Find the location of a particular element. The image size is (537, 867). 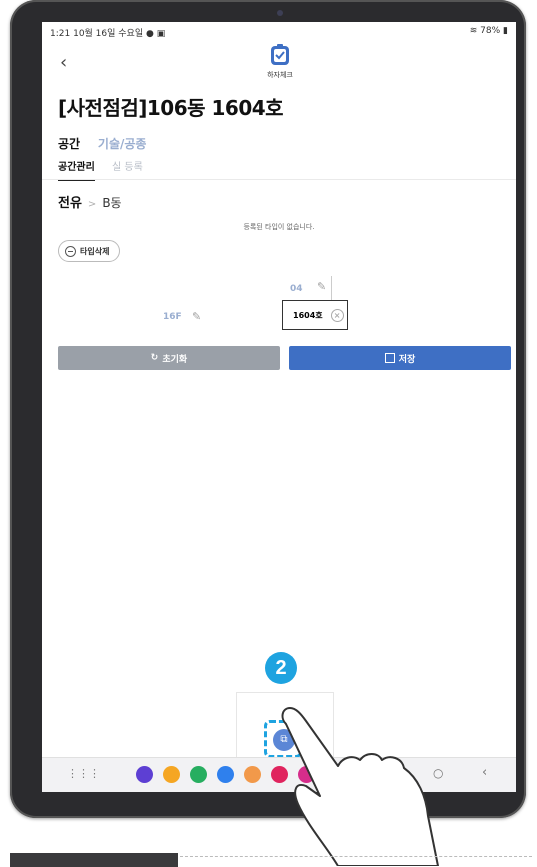

save-icon is located at coordinates (389, 358).